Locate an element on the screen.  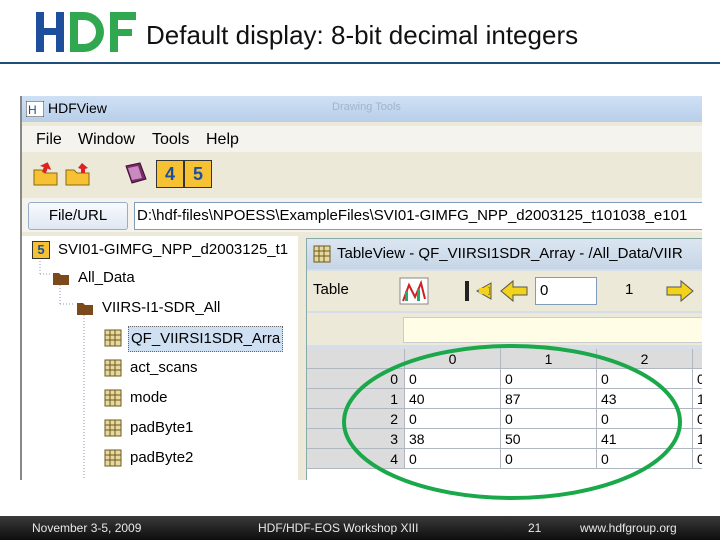
next-page-icon is located at coordinates (680, 291).